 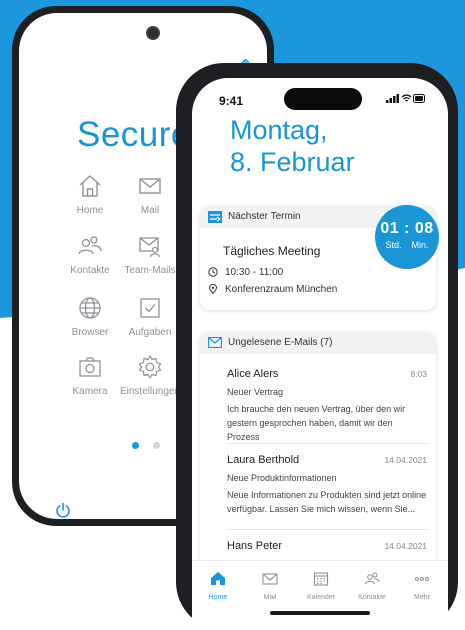 I want to click on team-mail-icon, so click(x=150, y=247).